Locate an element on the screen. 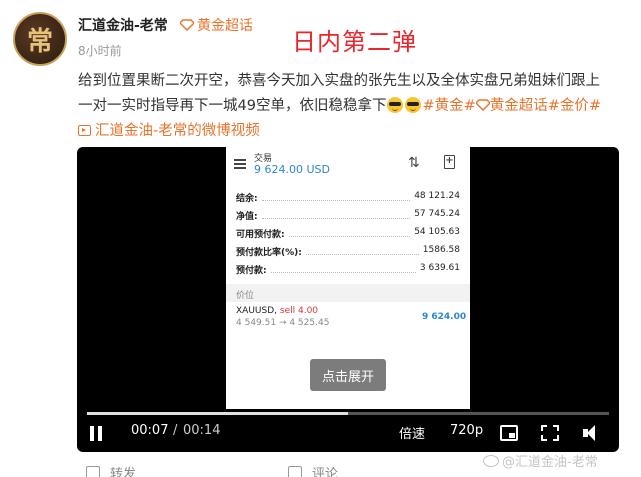 The width and height of the screenshot is (641, 477). account-row: 可用预付款: 54 105.63 is located at coordinates (348, 233).